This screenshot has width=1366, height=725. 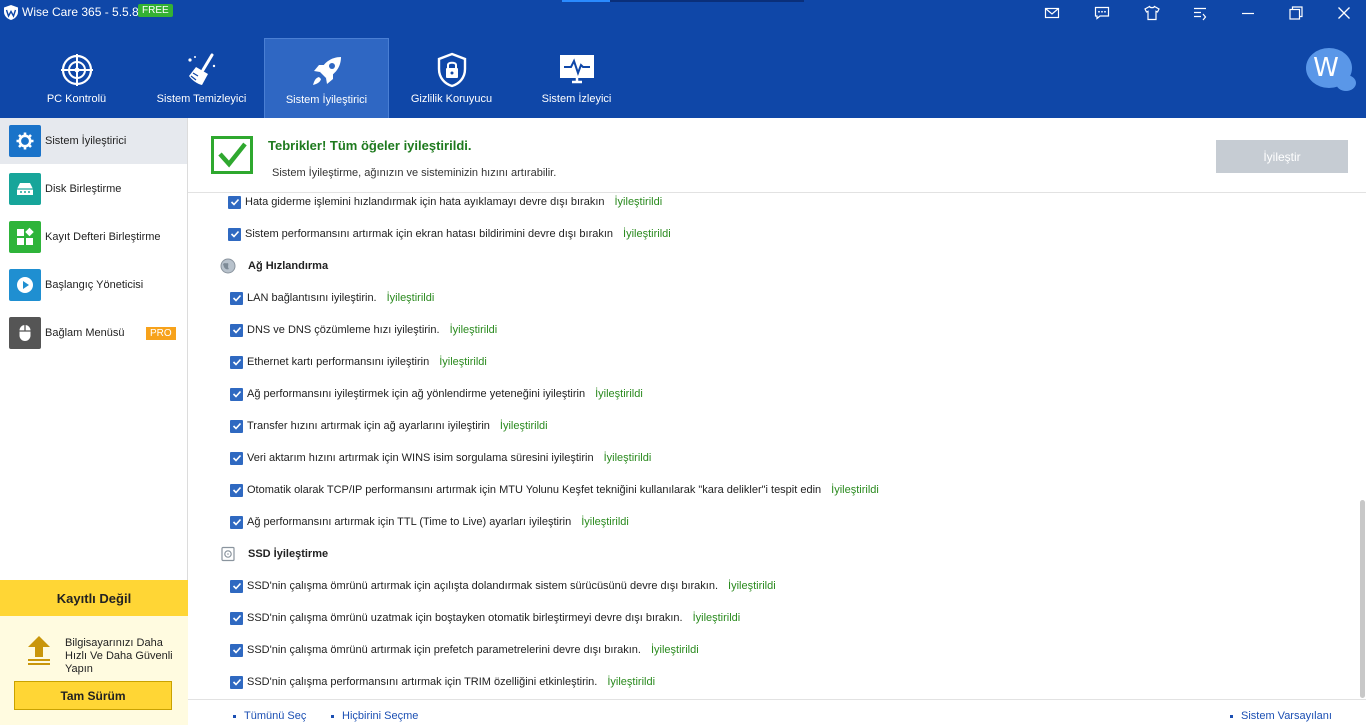 I want to click on app-logo-icon, so click(x=11, y=12).